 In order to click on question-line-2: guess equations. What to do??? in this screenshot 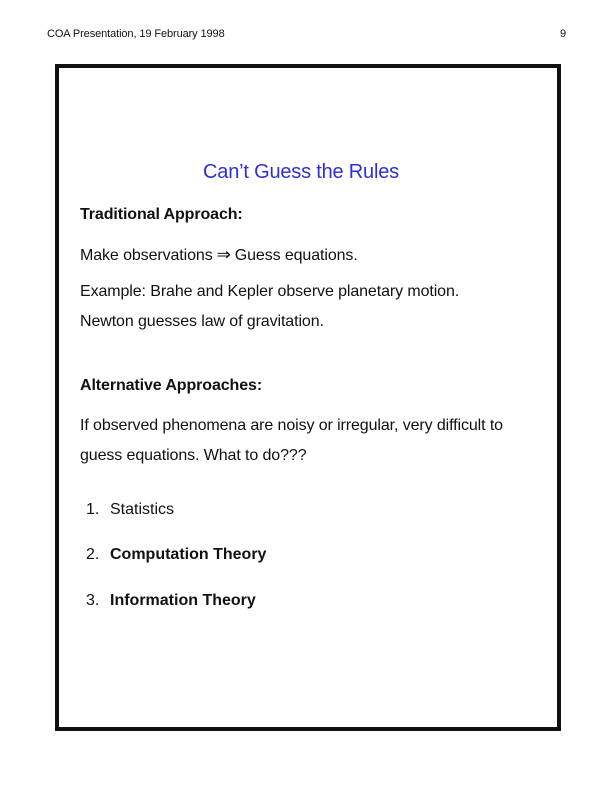, I will do `click(193, 455)`.